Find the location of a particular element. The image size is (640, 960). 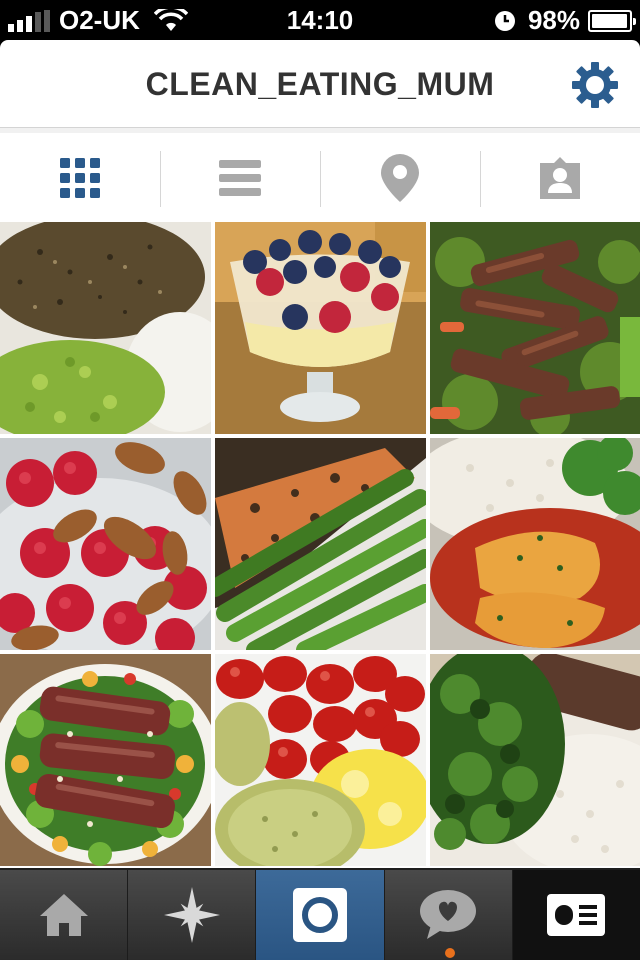

tab-home is located at coordinates (64, 915).